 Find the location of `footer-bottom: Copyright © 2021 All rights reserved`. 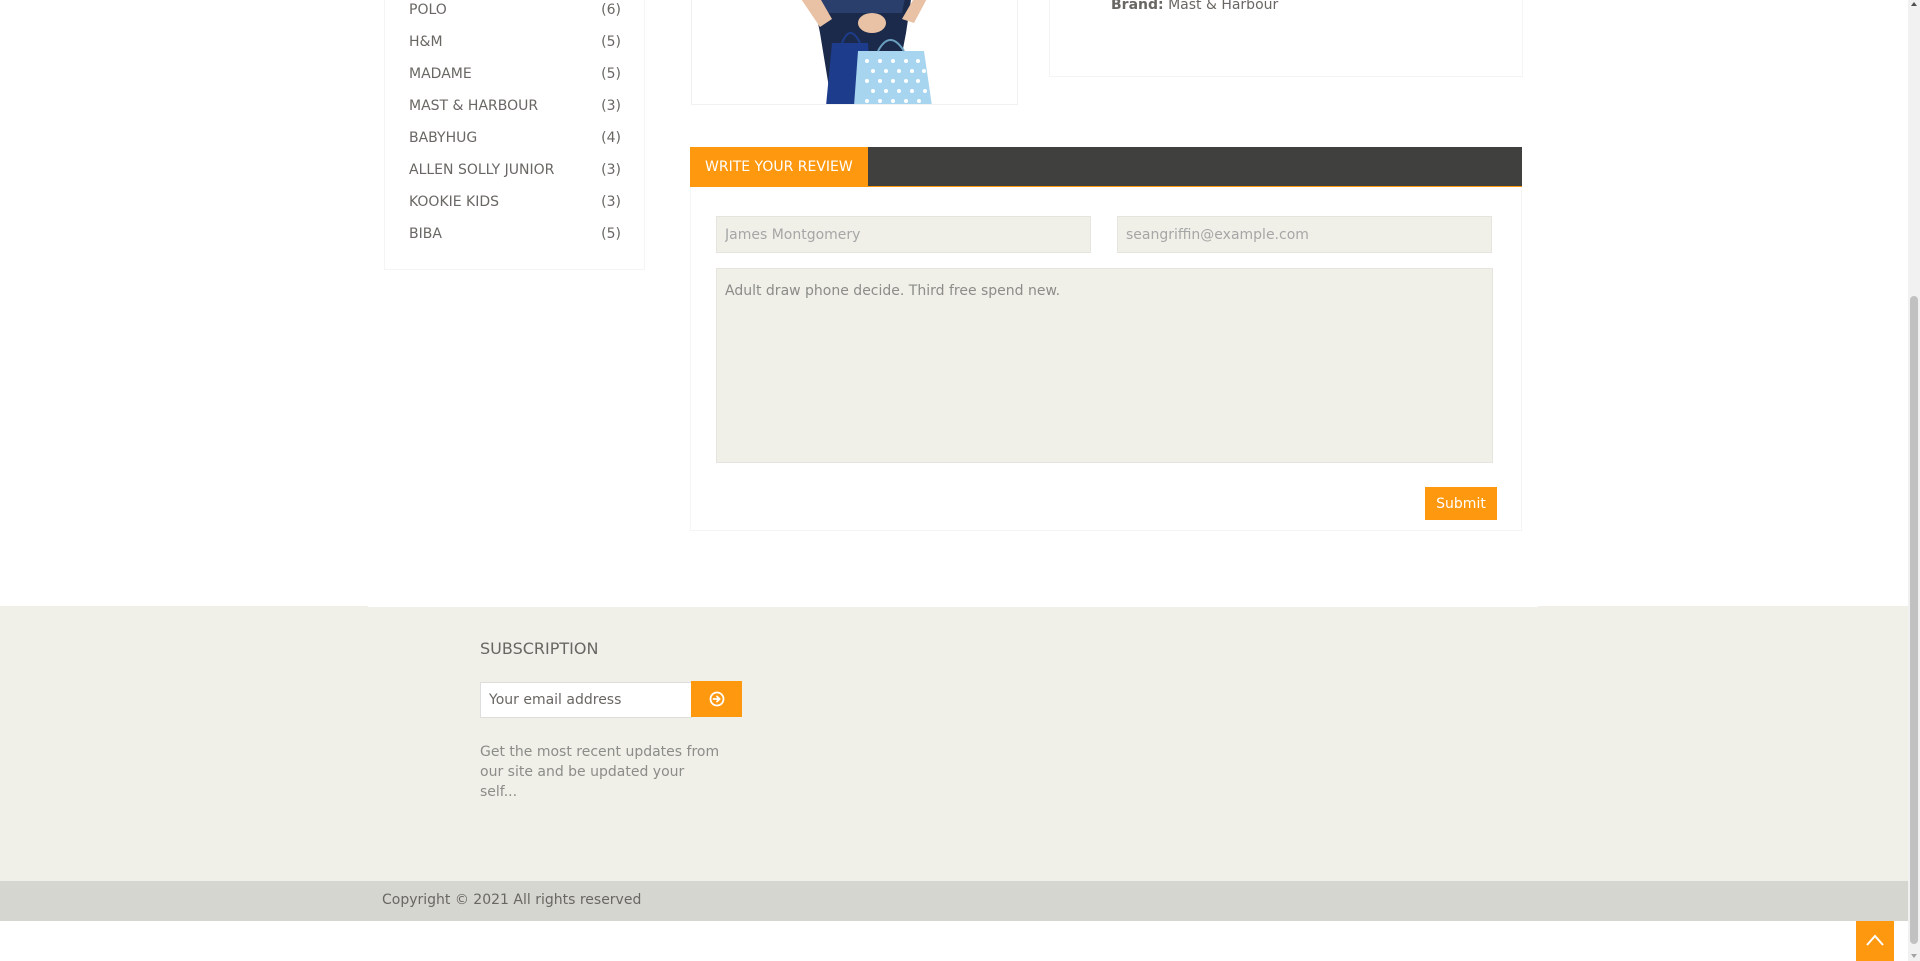

footer-bottom: Copyright © 2021 All rights reserved is located at coordinates (954, 901).